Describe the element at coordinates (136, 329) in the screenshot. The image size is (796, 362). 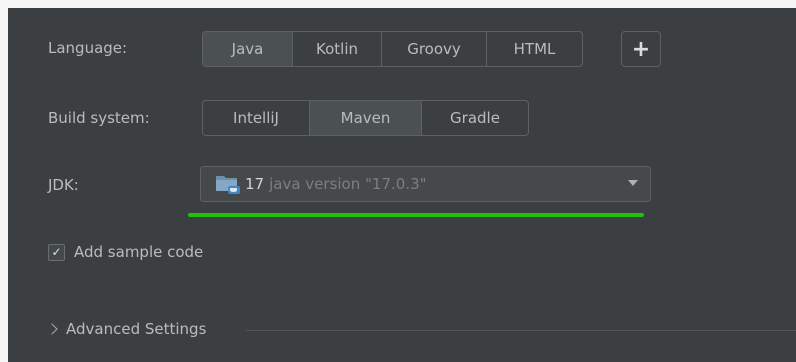
I see `advanced-settings-label: Advanced Settings` at that location.